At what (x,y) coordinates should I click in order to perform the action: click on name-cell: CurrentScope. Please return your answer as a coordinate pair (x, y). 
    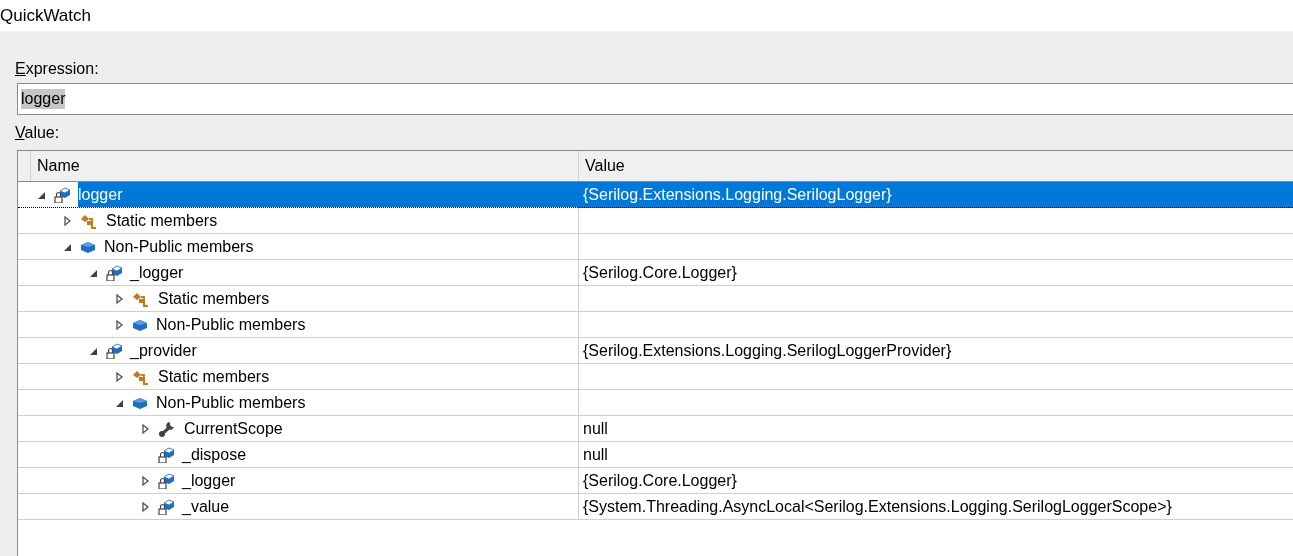
    Looking at the image, I should click on (381, 428).